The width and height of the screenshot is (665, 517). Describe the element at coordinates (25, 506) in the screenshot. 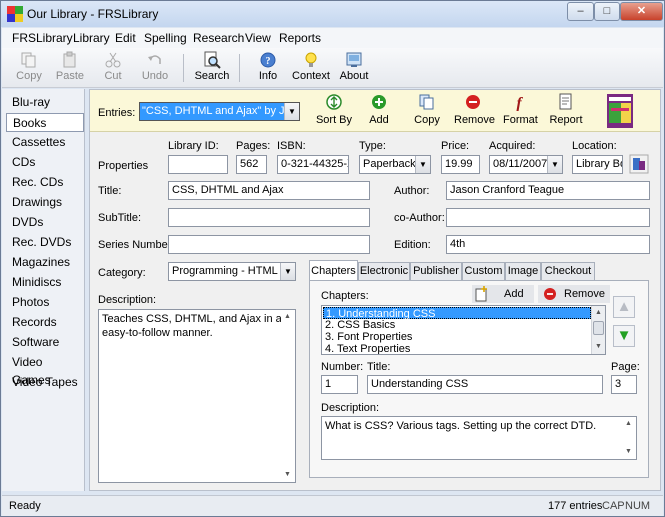

I see `status-text: Ready` at that location.